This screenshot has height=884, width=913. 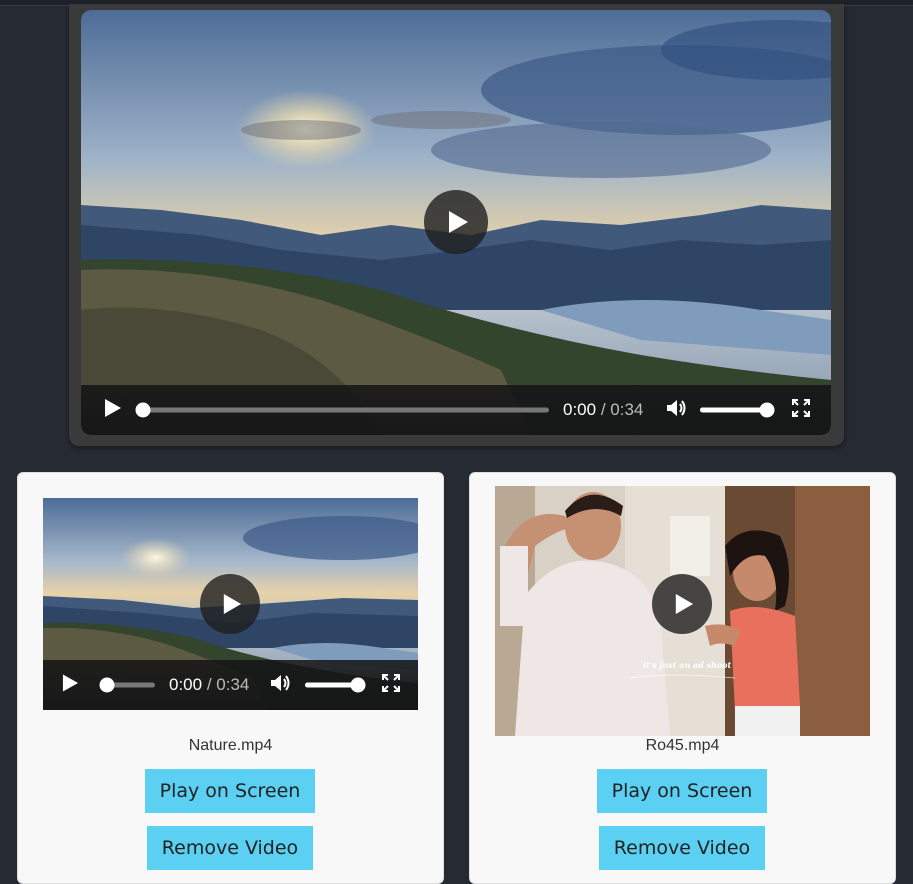 I want to click on video-filename: Nature.mp4, so click(x=230, y=745).